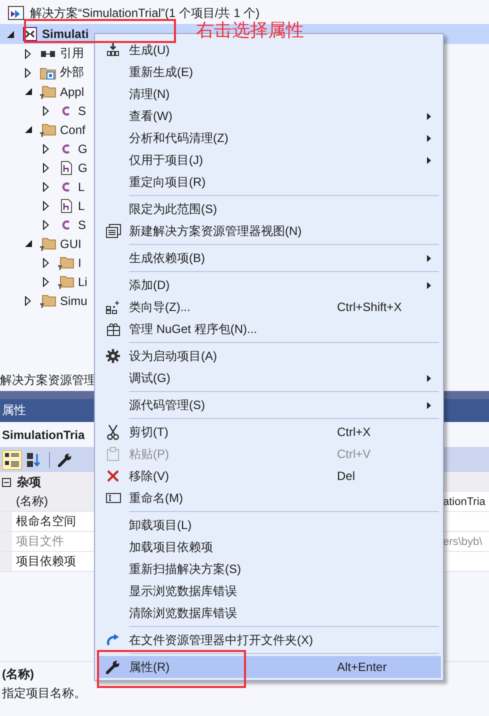 This screenshot has width=489, height=716. Describe the element at coordinates (18, 674) in the screenshot. I see `description-title: (名称)` at that location.